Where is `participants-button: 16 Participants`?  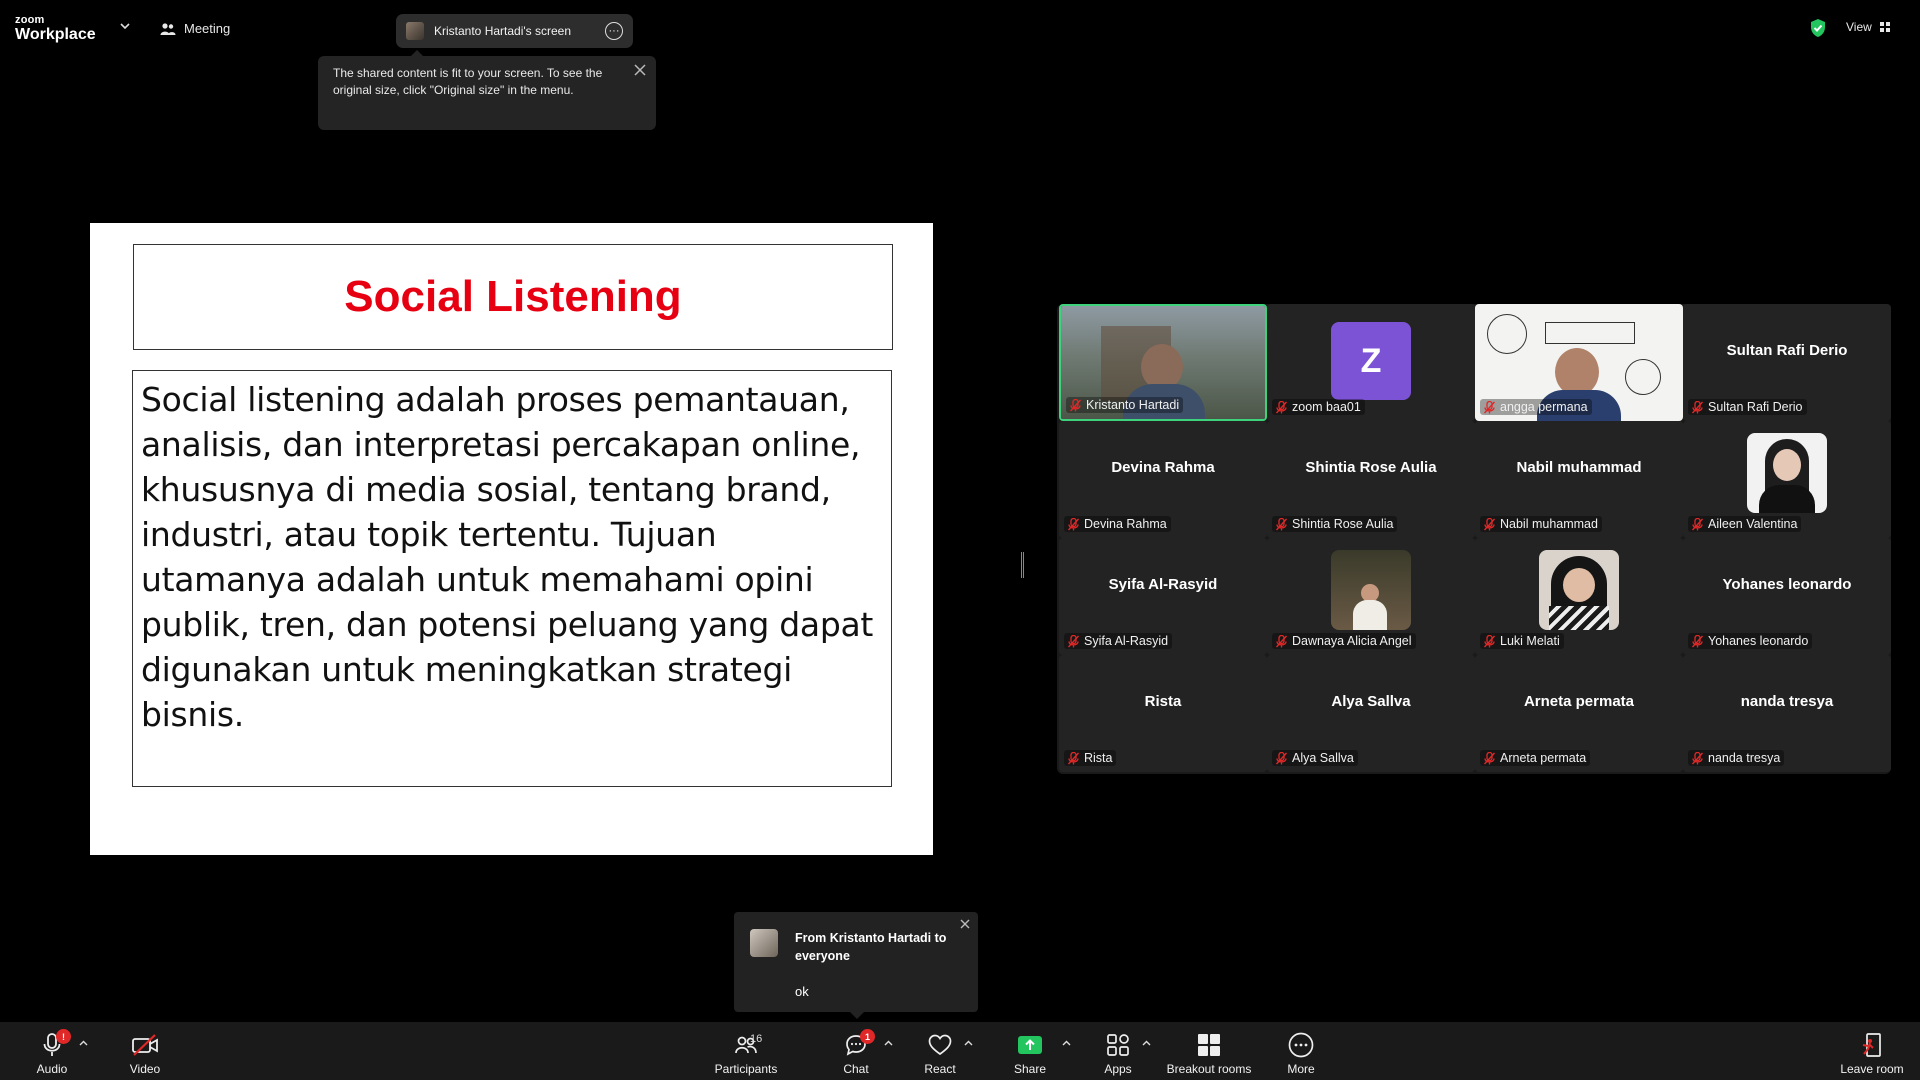
participants-button: 16 Participants is located at coordinates (746, 1051).